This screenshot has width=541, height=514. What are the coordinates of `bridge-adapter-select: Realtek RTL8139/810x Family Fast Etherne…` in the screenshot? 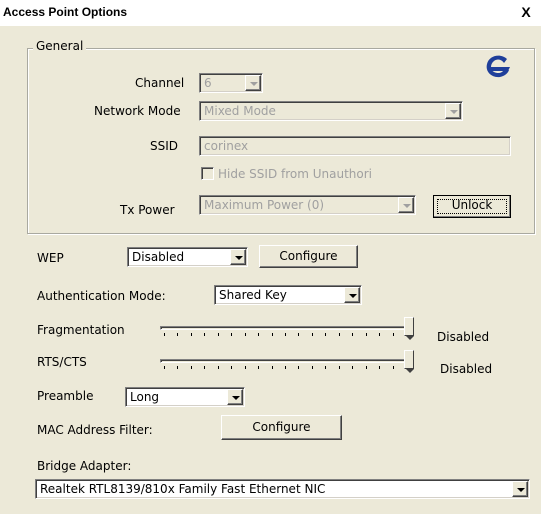 It's located at (282, 489).